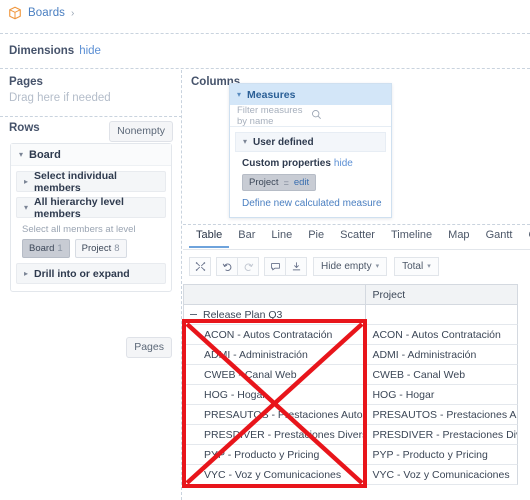 Image resolution: width=530 pixels, height=500 pixels. What do you see at coordinates (265, 13) in the screenshot?
I see `breadcrumb: Boards ›` at bounding box center [265, 13].